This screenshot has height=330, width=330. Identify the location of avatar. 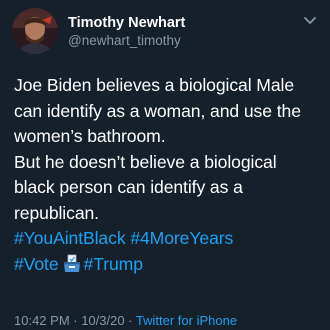
(35, 31).